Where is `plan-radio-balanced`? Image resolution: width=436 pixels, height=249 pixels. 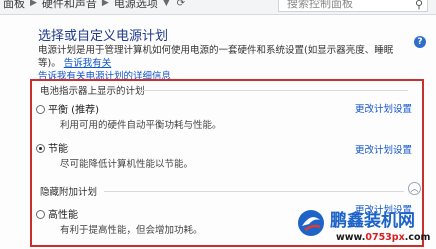
plan-radio-balanced is located at coordinates (40, 109).